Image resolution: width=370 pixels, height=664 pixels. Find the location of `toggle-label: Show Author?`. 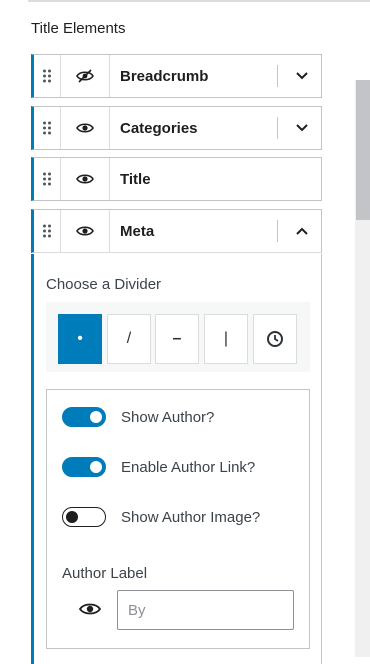

toggle-label: Show Author? is located at coordinates (168, 417).